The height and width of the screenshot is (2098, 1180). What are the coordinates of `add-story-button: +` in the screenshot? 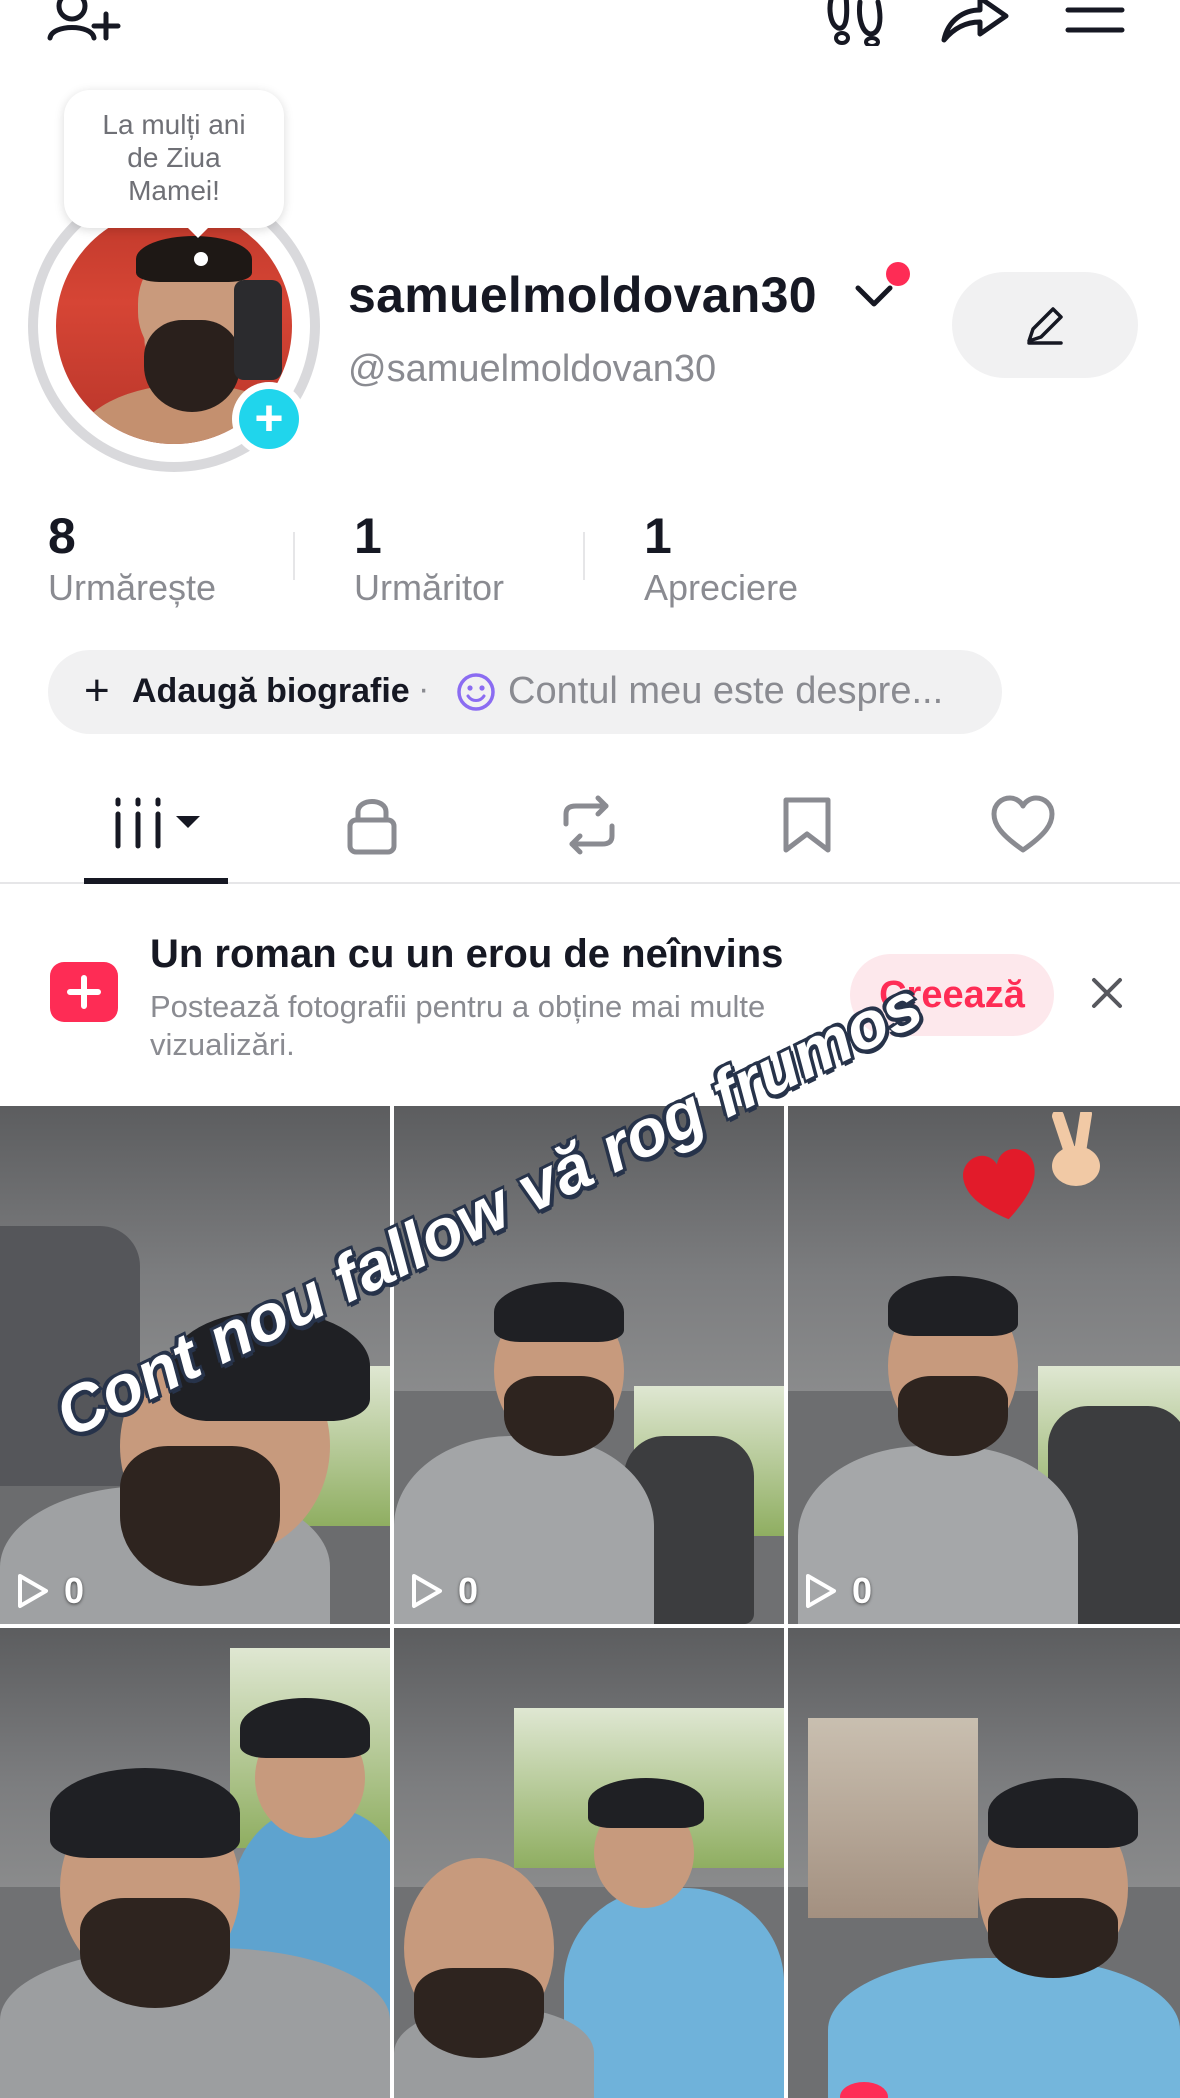 It's located at (269, 419).